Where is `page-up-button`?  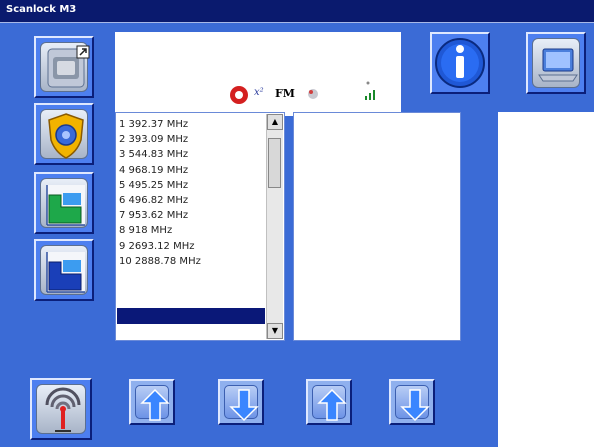 page-up-button is located at coordinates (329, 402).